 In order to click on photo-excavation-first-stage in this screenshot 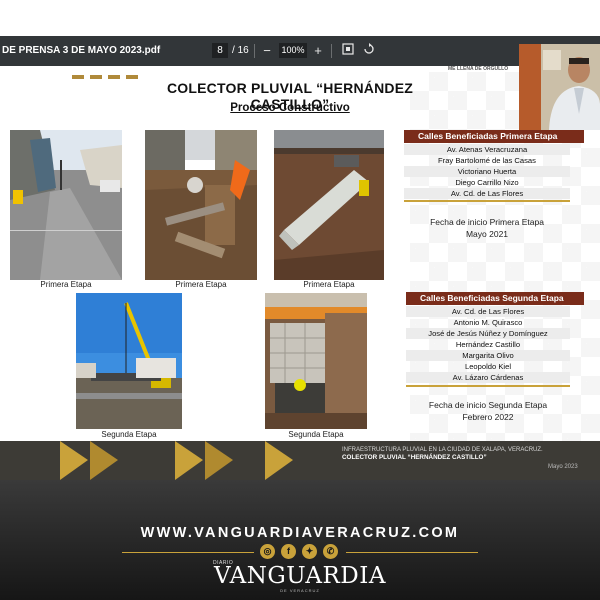, I will do `click(201, 205)`.